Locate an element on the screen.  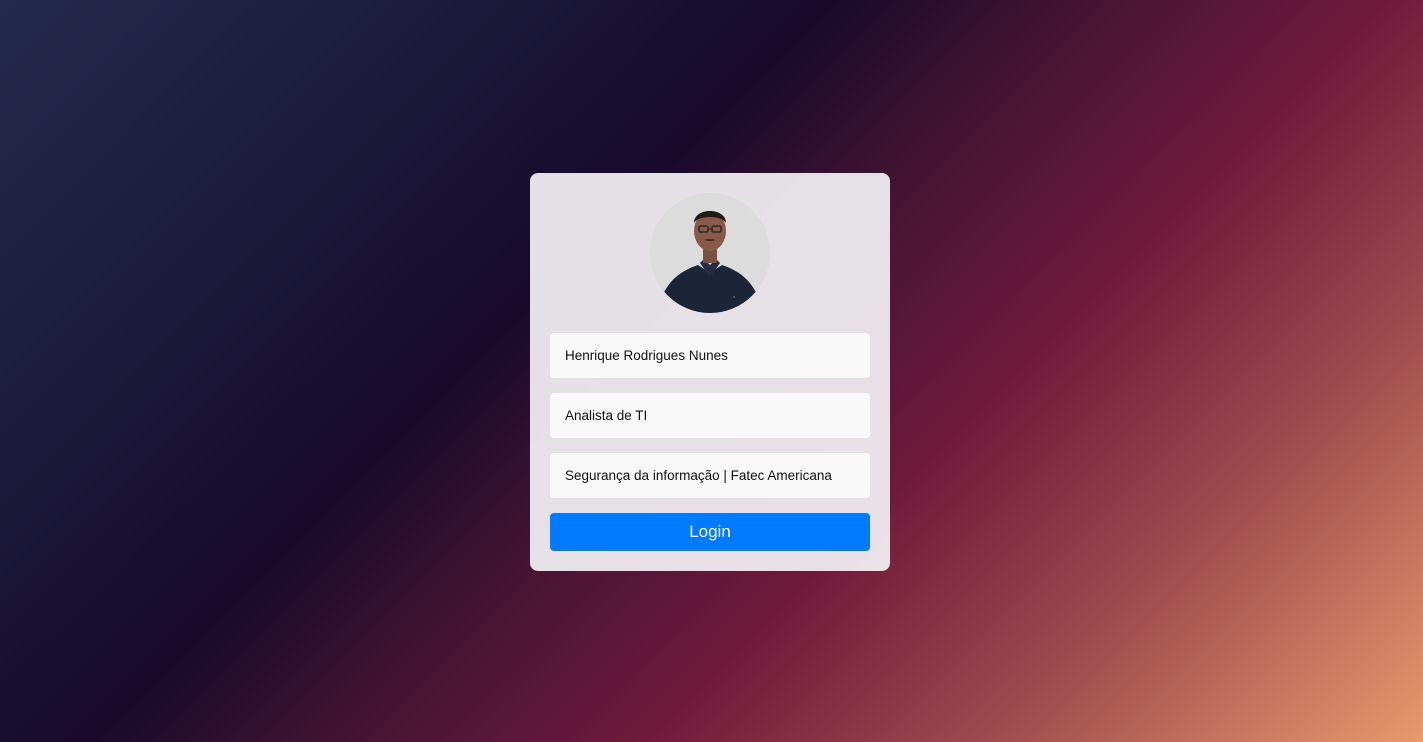
role-value: Analista de TI is located at coordinates (606, 415).